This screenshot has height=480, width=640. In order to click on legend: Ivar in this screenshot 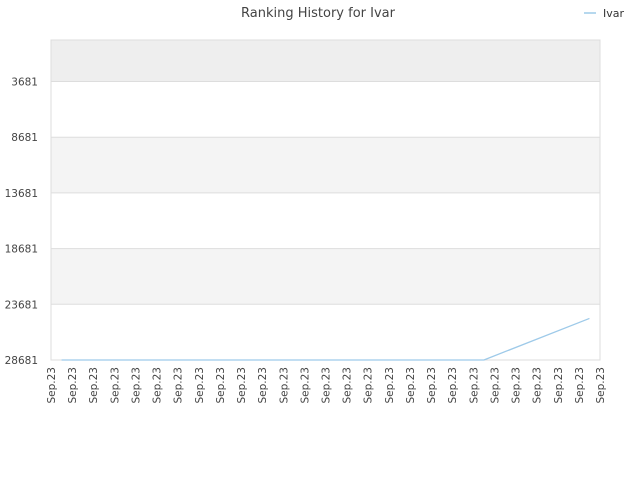, I will do `click(604, 13)`.